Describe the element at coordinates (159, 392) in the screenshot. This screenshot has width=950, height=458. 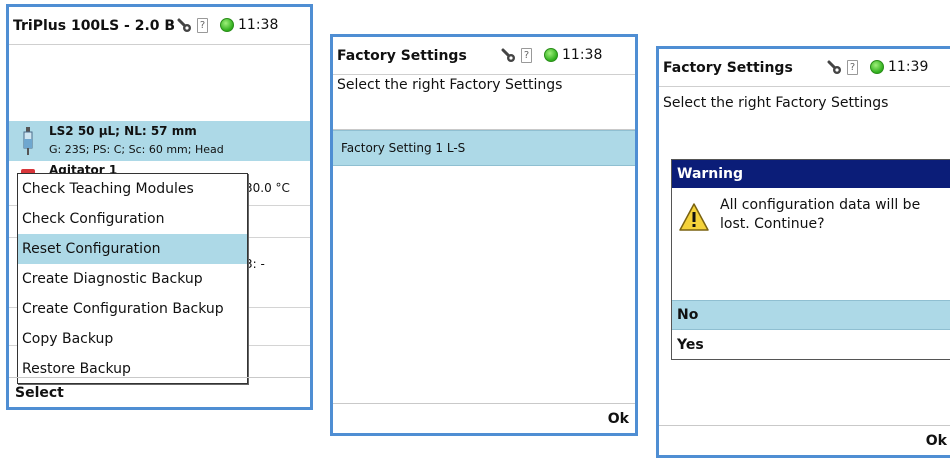
I see `softkey-bar: Select` at that location.